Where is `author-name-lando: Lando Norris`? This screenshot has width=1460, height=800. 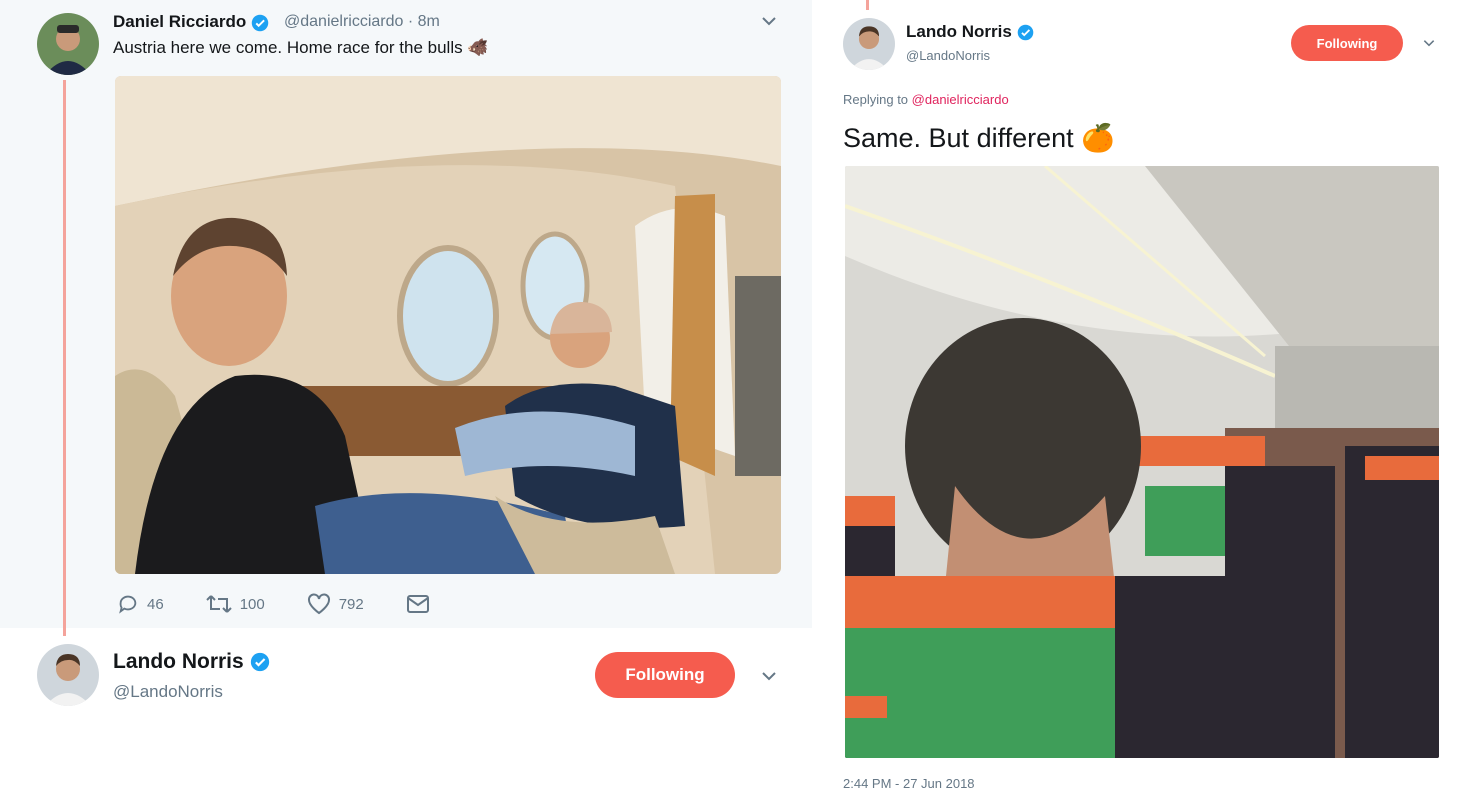 author-name-lando: Lando Norris is located at coordinates (178, 661).